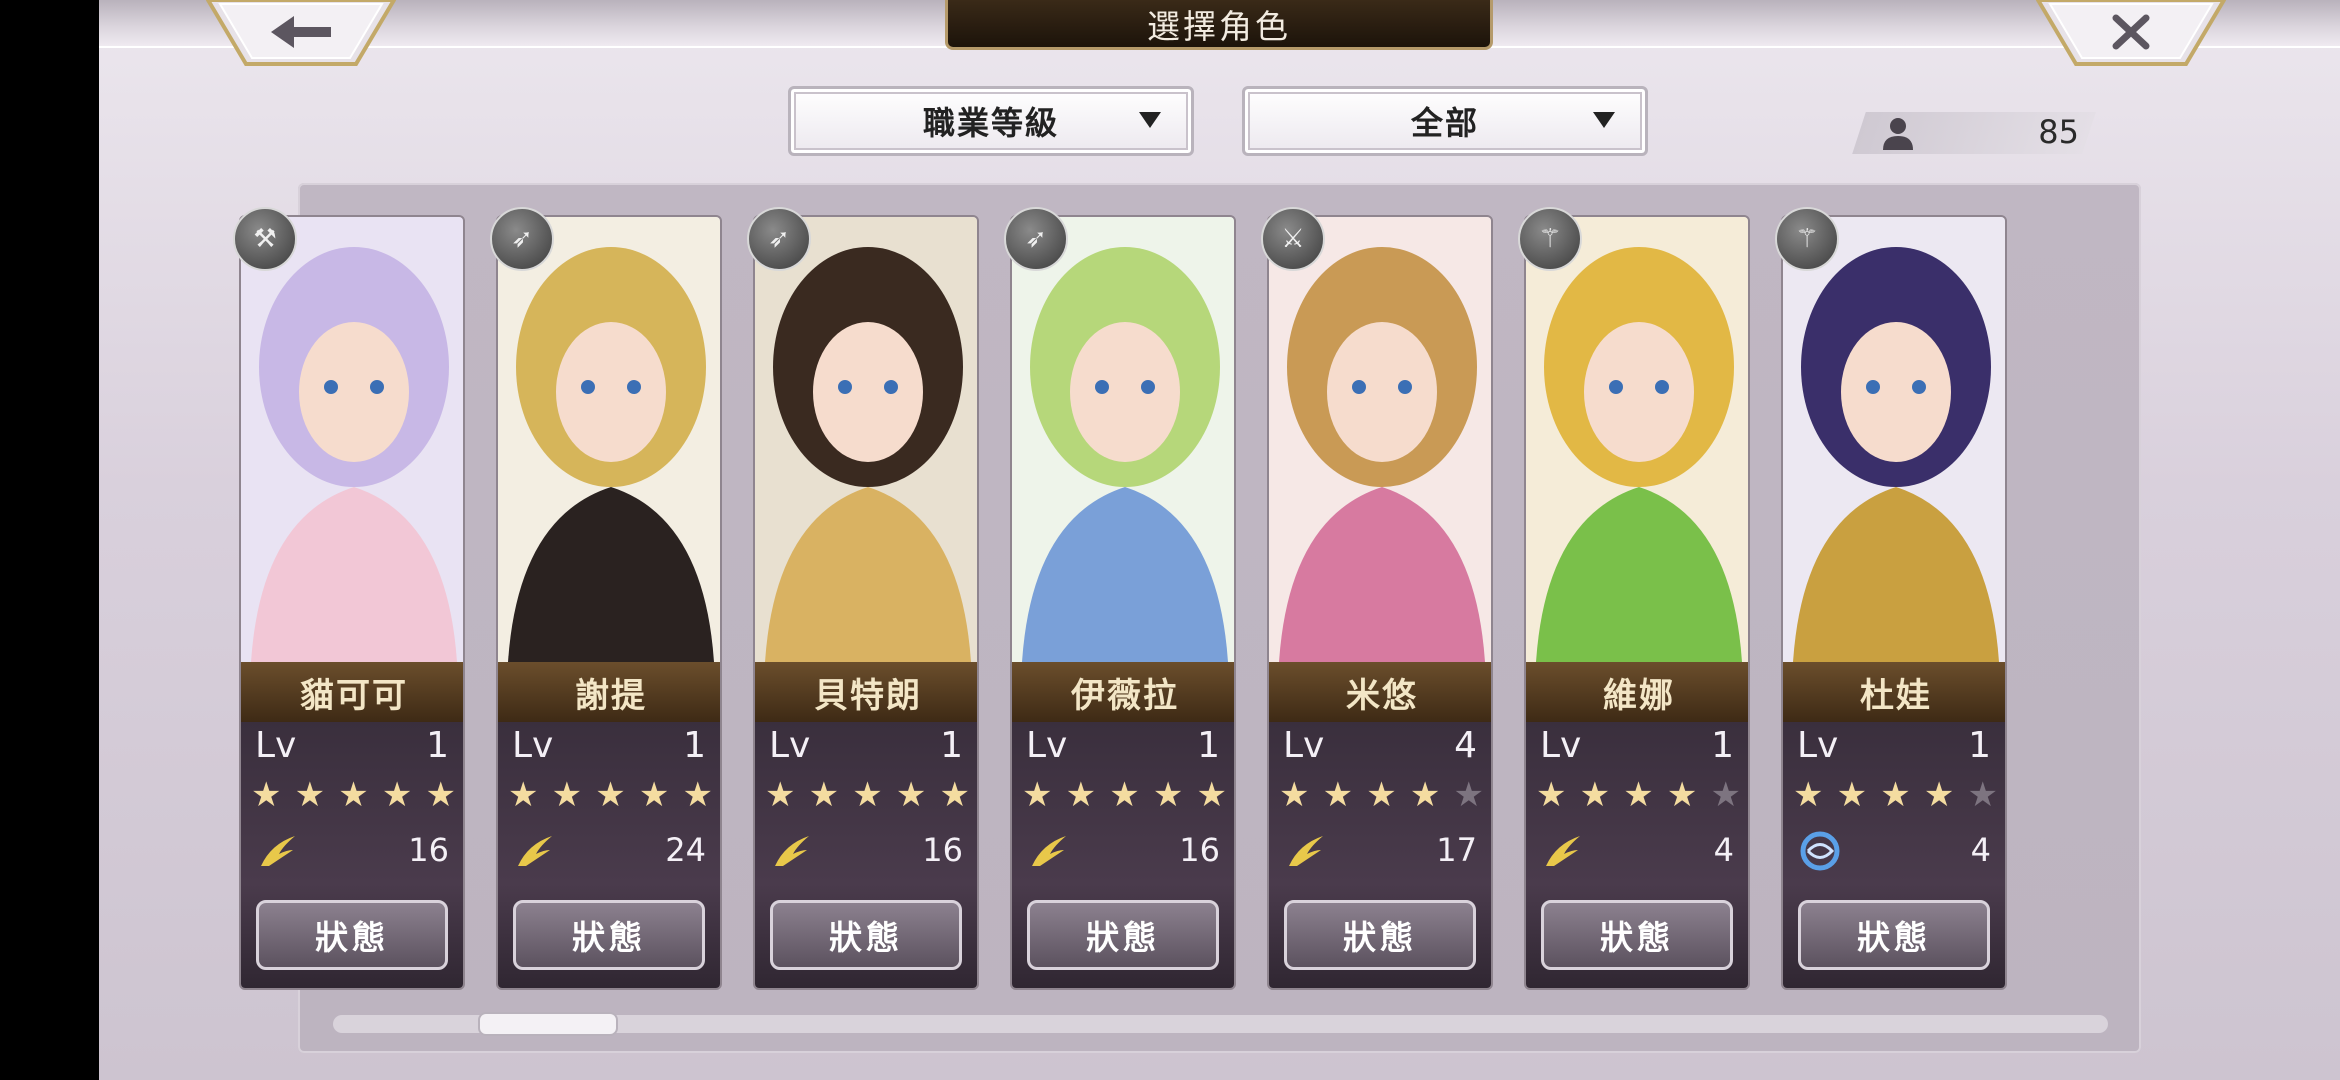  I want to click on character-name-bar: 謝提, so click(609, 692).